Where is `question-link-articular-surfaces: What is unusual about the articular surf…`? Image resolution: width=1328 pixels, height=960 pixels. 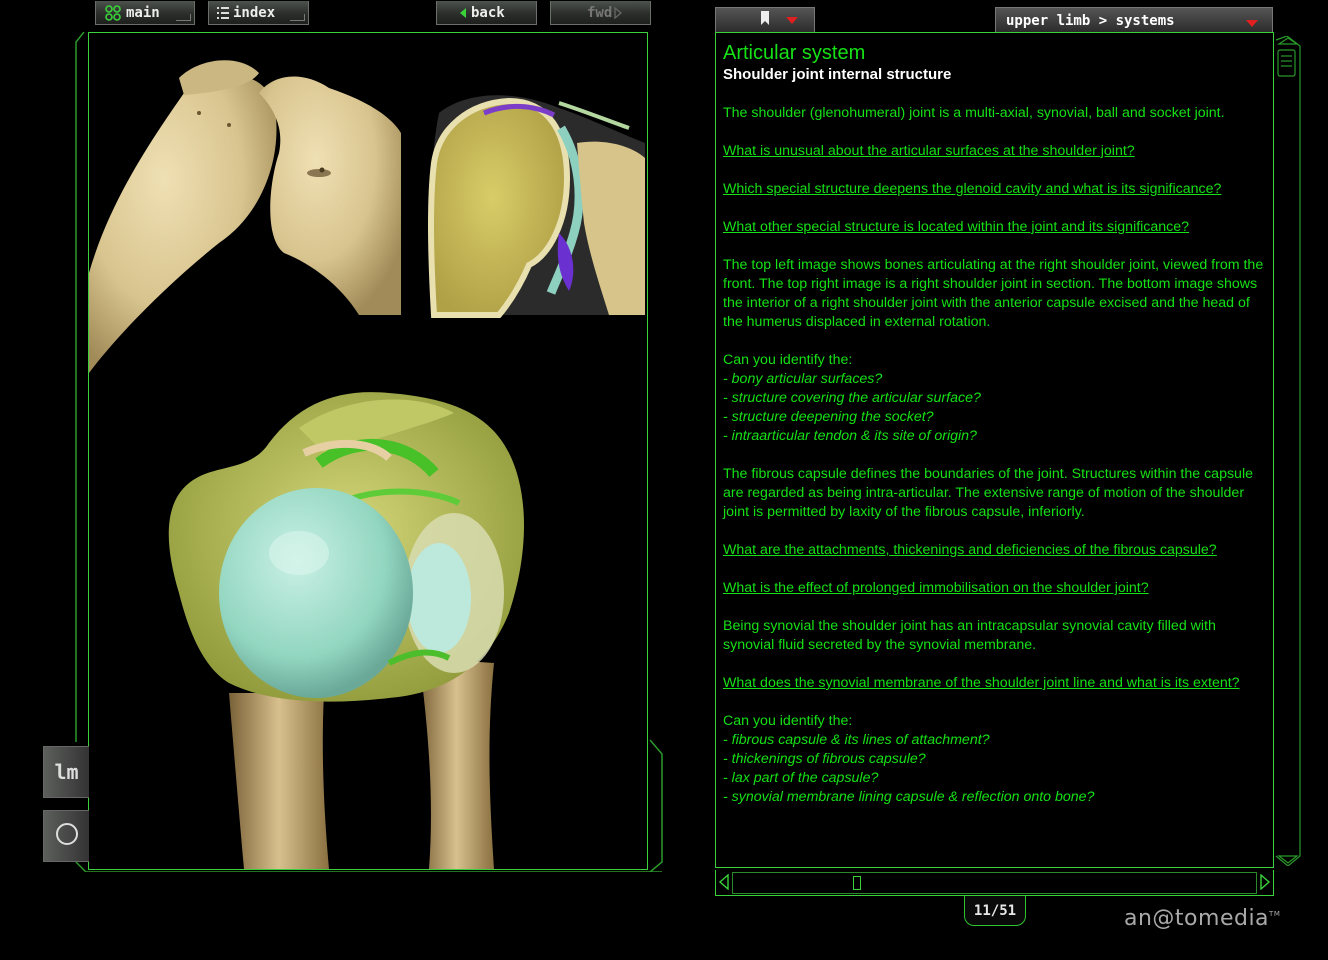 question-link-articular-surfaces: What is unusual about the articular surf… is located at coordinates (997, 151).